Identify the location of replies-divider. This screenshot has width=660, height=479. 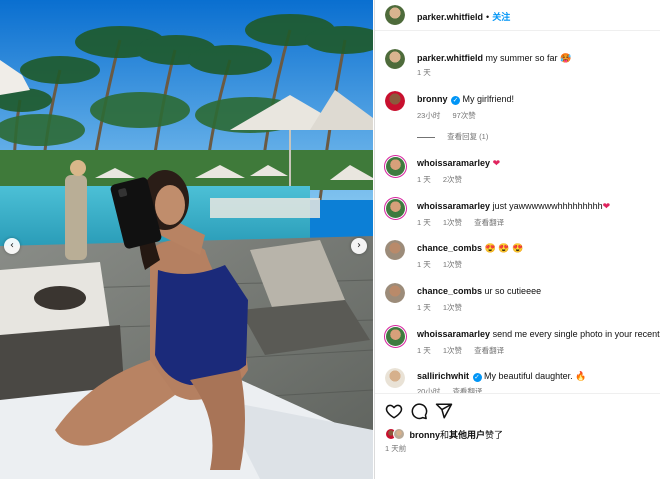
(426, 137).